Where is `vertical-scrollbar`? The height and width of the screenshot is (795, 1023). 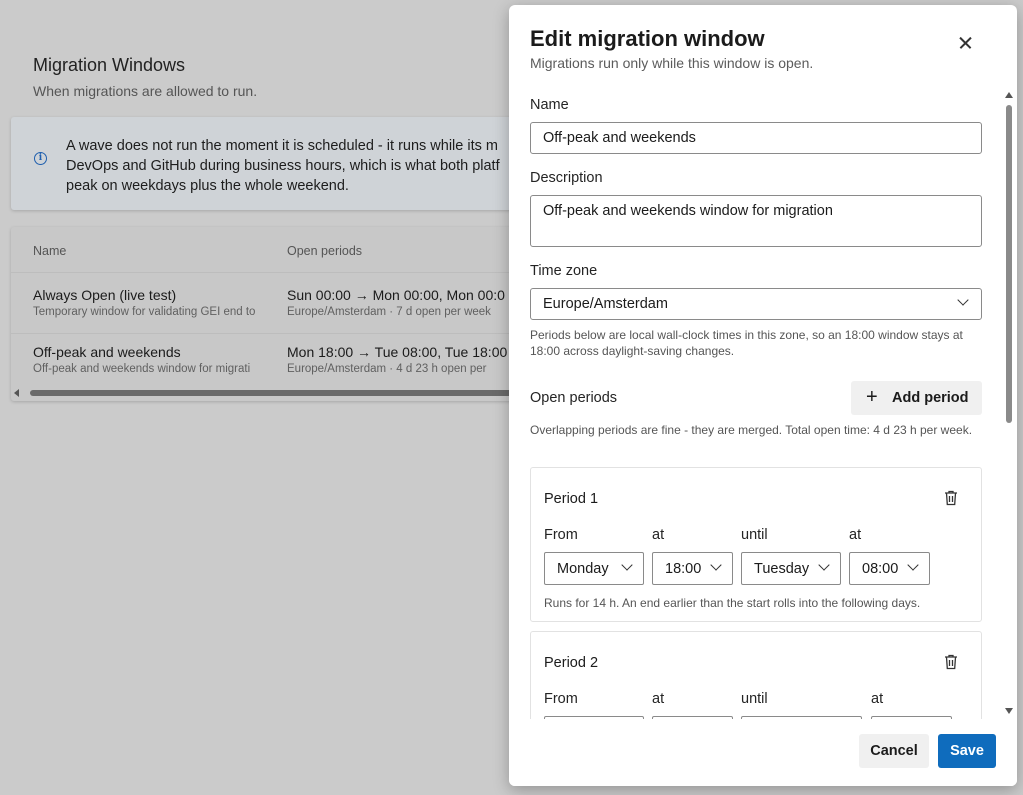 vertical-scrollbar is located at coordinates (1009, 403).